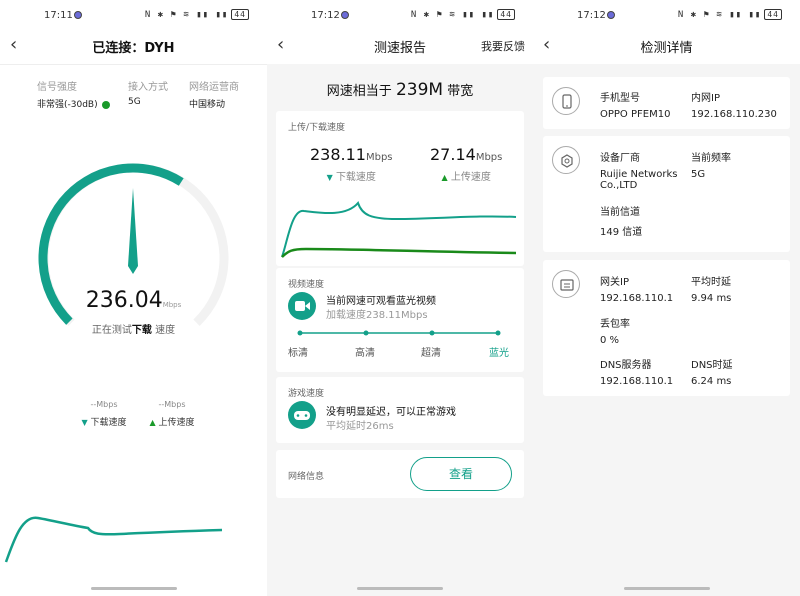  What do you see at coordinates (172, 414) in the screenshot?
I see `upload-summary: --Mbps ▲ 上传速度` at bounding box center [172, 414].